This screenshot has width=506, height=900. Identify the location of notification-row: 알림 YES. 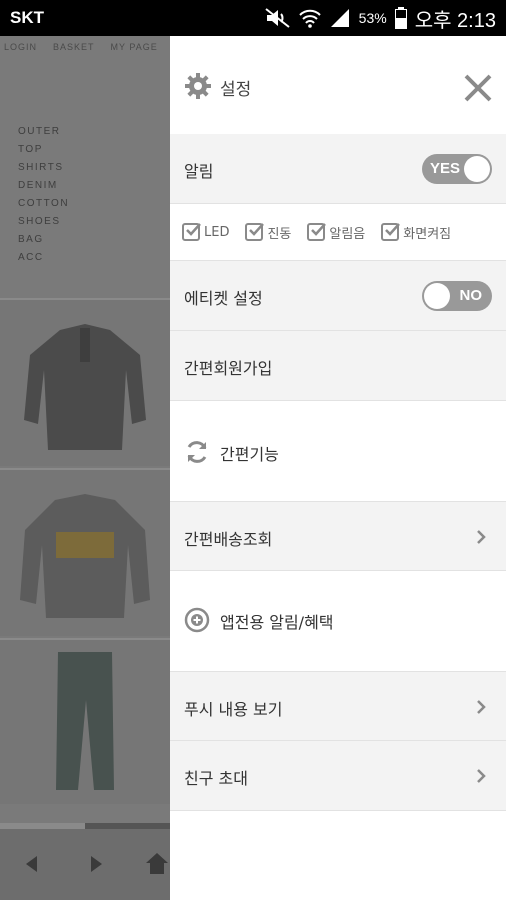
(338, 169).